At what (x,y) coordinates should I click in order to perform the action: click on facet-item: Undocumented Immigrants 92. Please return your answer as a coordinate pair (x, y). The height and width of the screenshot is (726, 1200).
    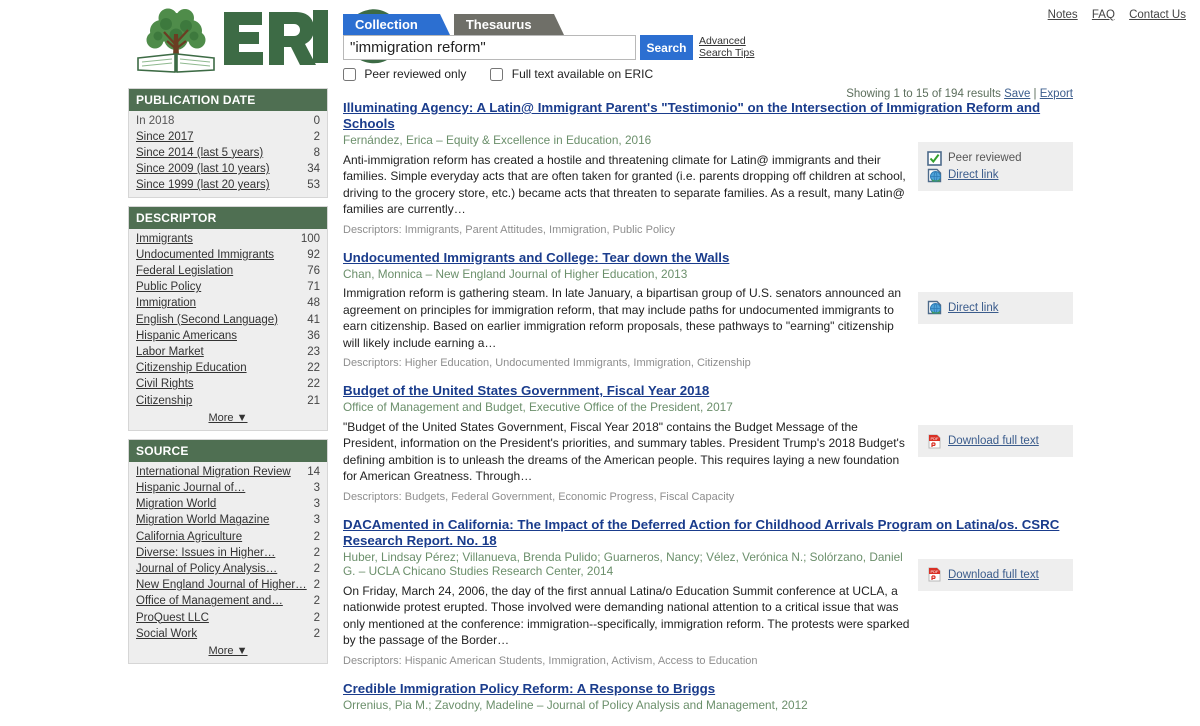
    Looking at the image, I should click on (228, 255).